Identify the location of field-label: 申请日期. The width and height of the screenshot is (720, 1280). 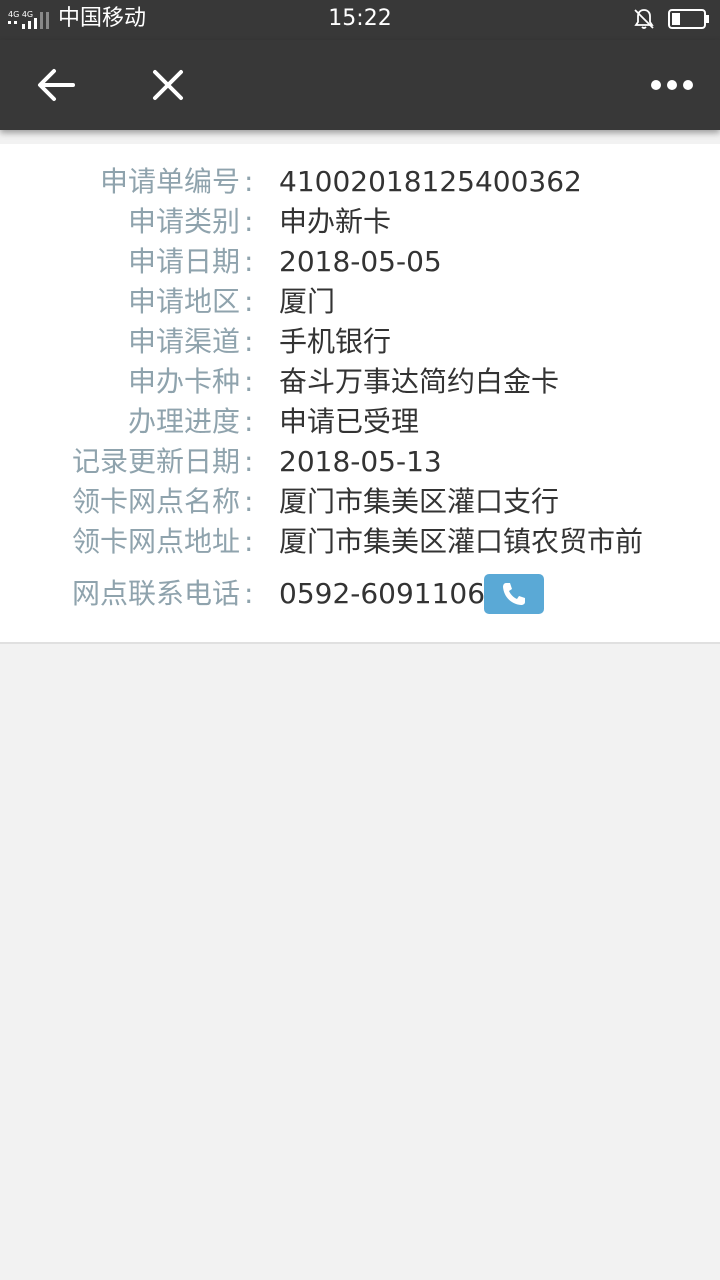
(183, 261).